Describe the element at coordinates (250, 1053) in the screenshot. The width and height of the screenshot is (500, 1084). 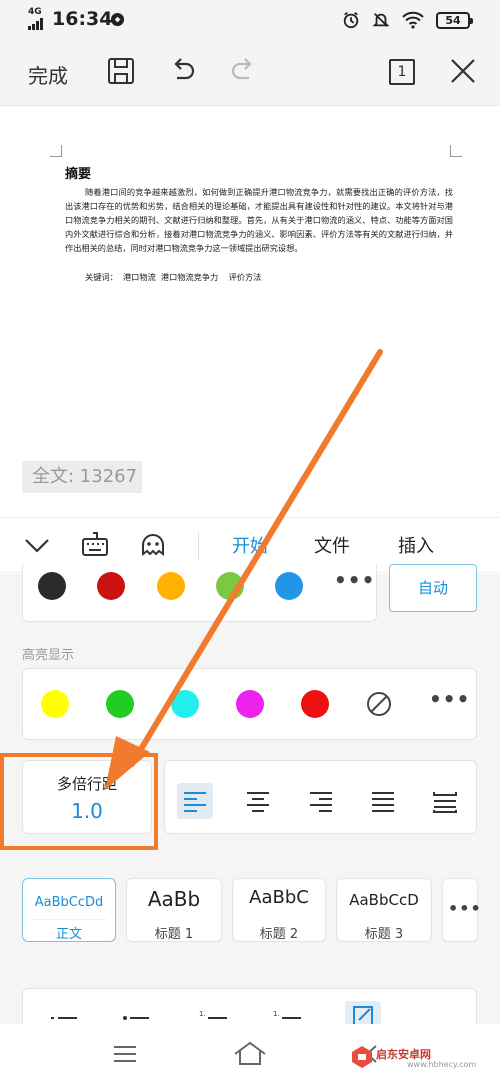
I see `home-icon` at that location.